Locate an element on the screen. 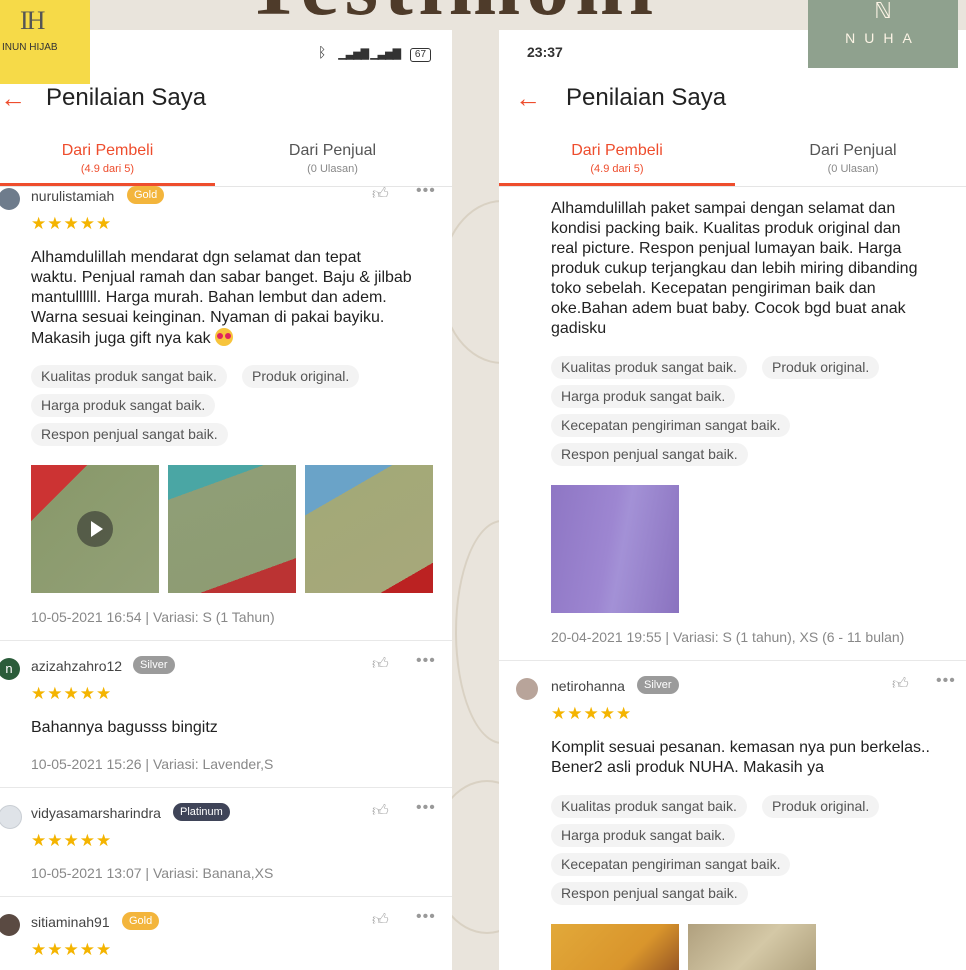  review-meta: 10-05-2021 16:54 | Variasi: S (1 Tahun) is located at coordinates (153, 617).